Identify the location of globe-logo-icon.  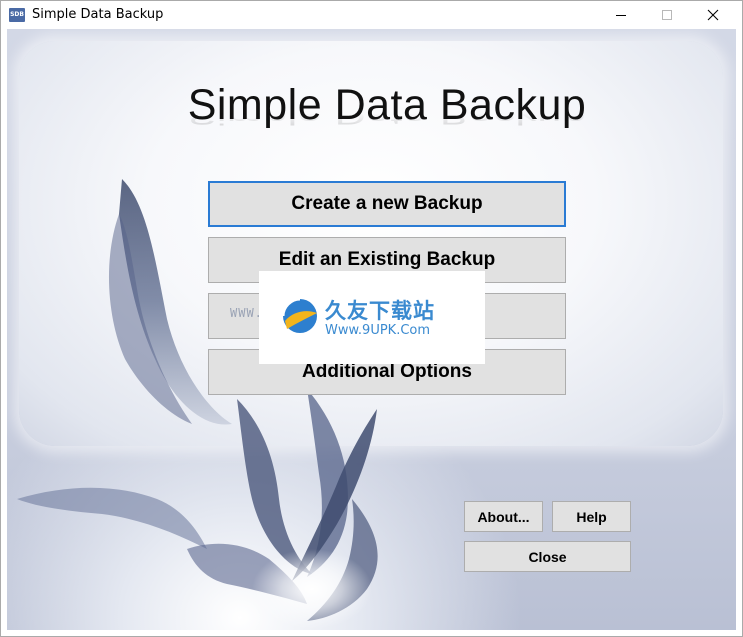
(299, 315).